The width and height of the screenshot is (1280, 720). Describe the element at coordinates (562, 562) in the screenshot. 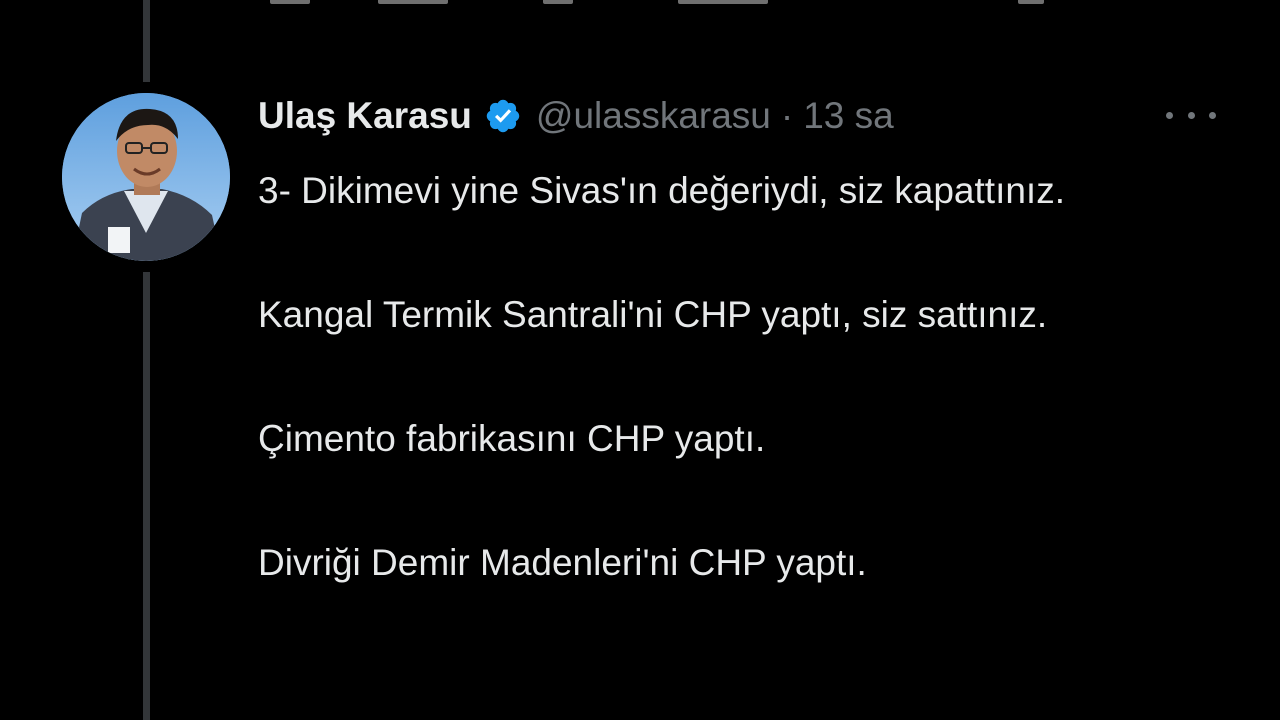

I see `tweet-paragraph: Divriği Demir Madenleri'ni CHP yaptı.` at that location.